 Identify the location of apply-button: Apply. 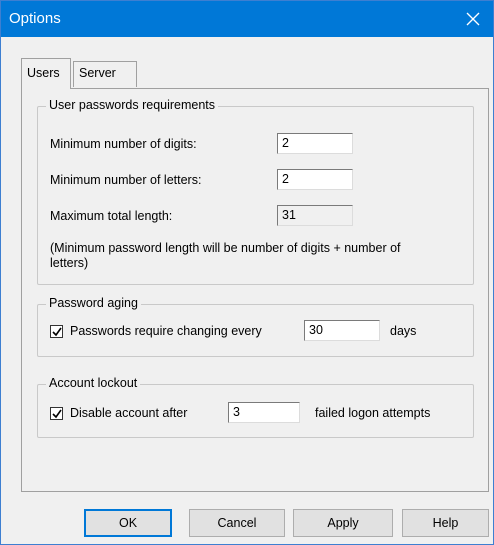
(343, 523).